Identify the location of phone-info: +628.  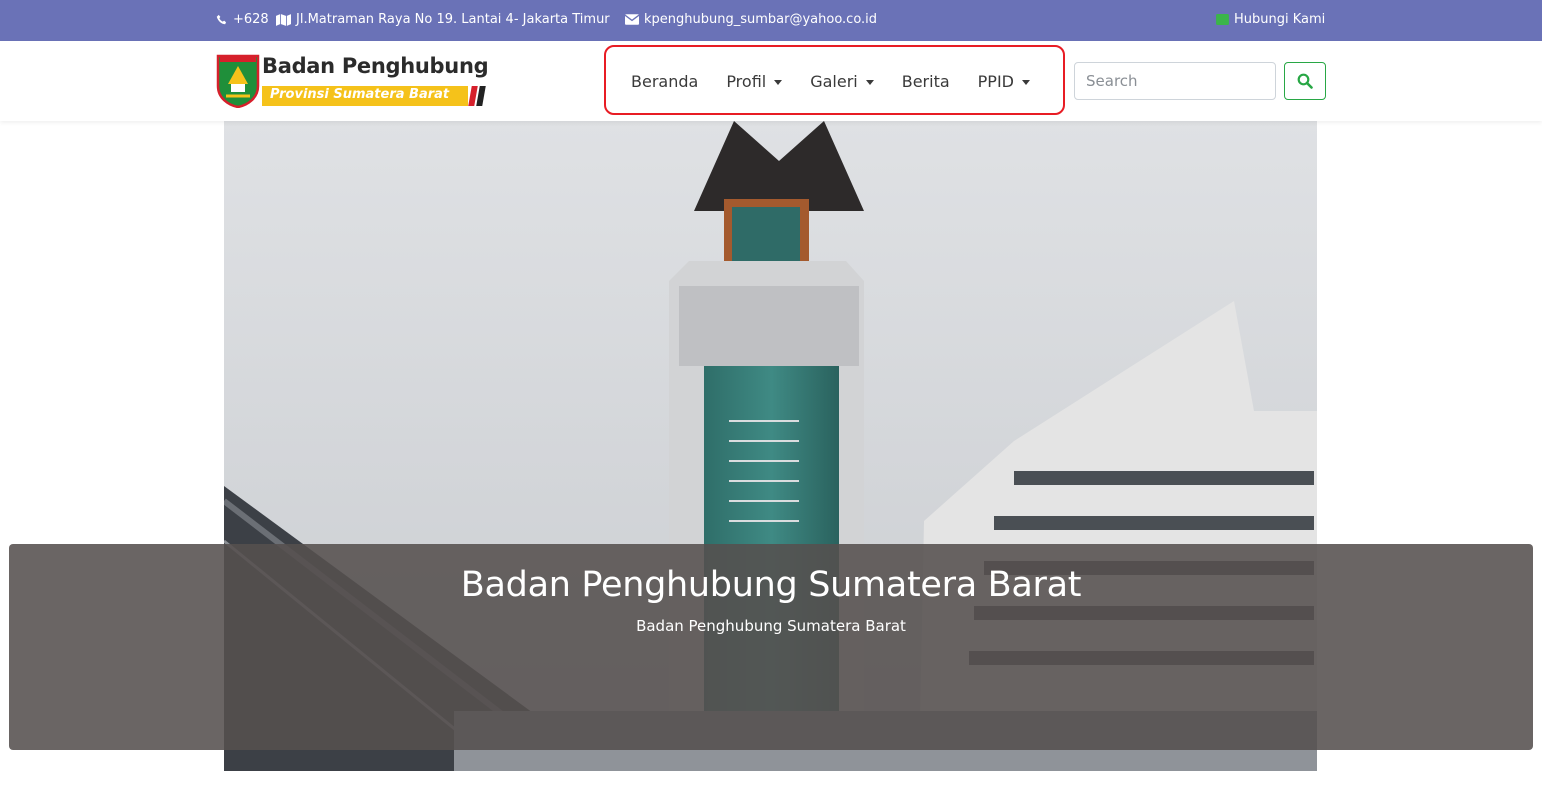
(242, 19).